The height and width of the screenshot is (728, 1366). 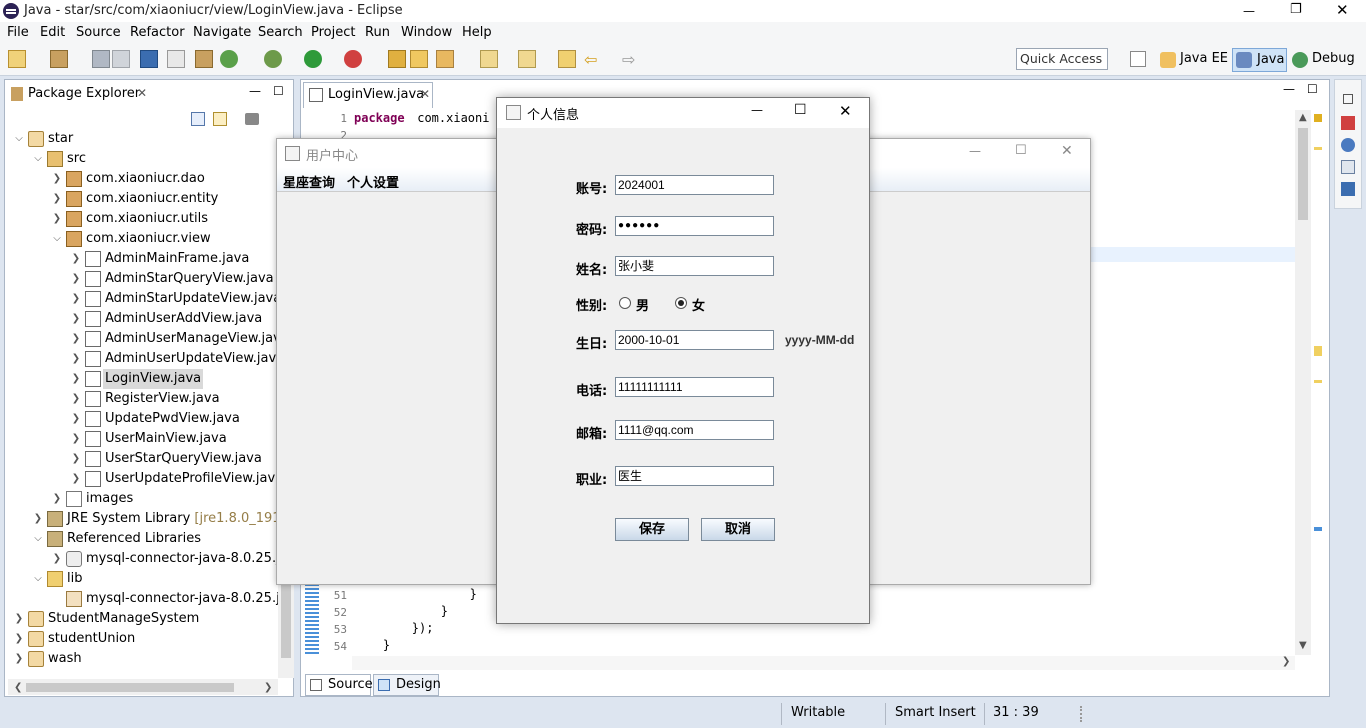 What do you see at coordinates (339, 685) in the screenshot?
I see `source-tab: Source` at bounding box center [339, 685].